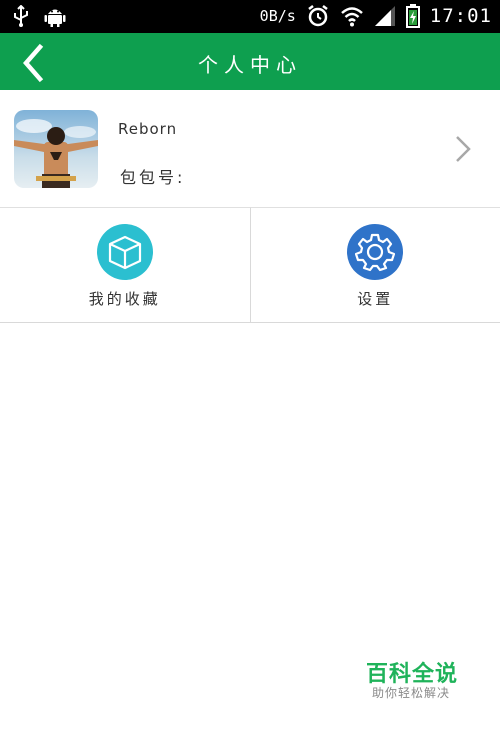  I want to click on battery-charging-icon, so click(412, 16).